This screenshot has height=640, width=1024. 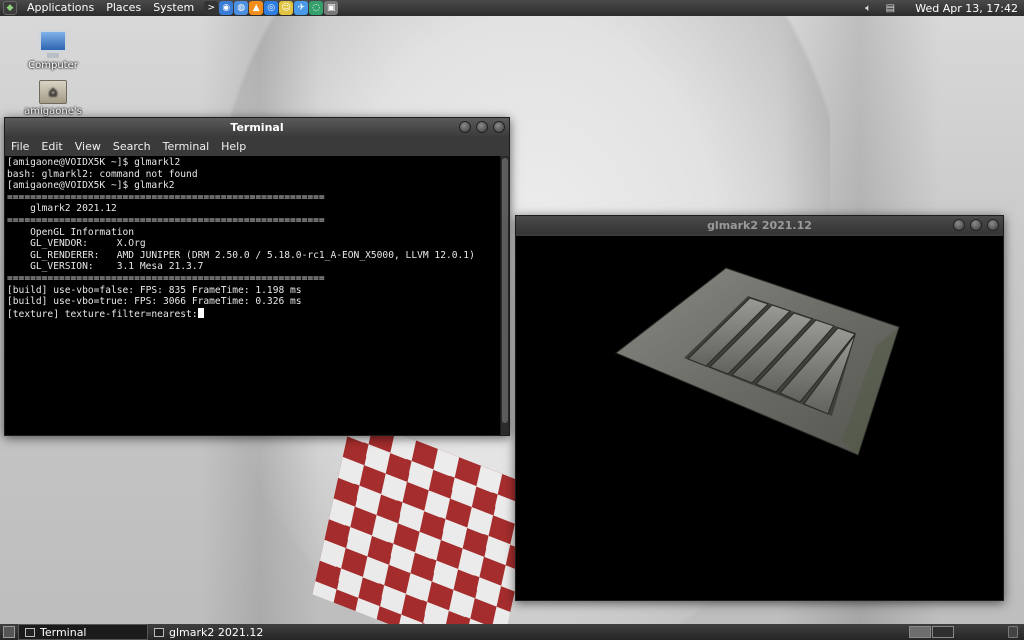 I want to click on menu-view: View, so click(x=88, y=146).